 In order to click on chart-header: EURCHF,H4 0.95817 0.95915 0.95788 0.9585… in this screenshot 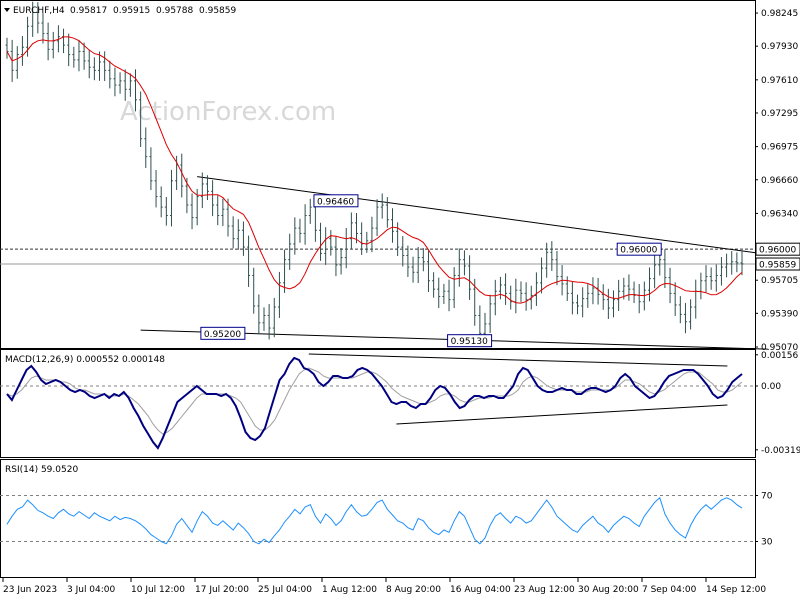, I will do `click(120, 11)`.